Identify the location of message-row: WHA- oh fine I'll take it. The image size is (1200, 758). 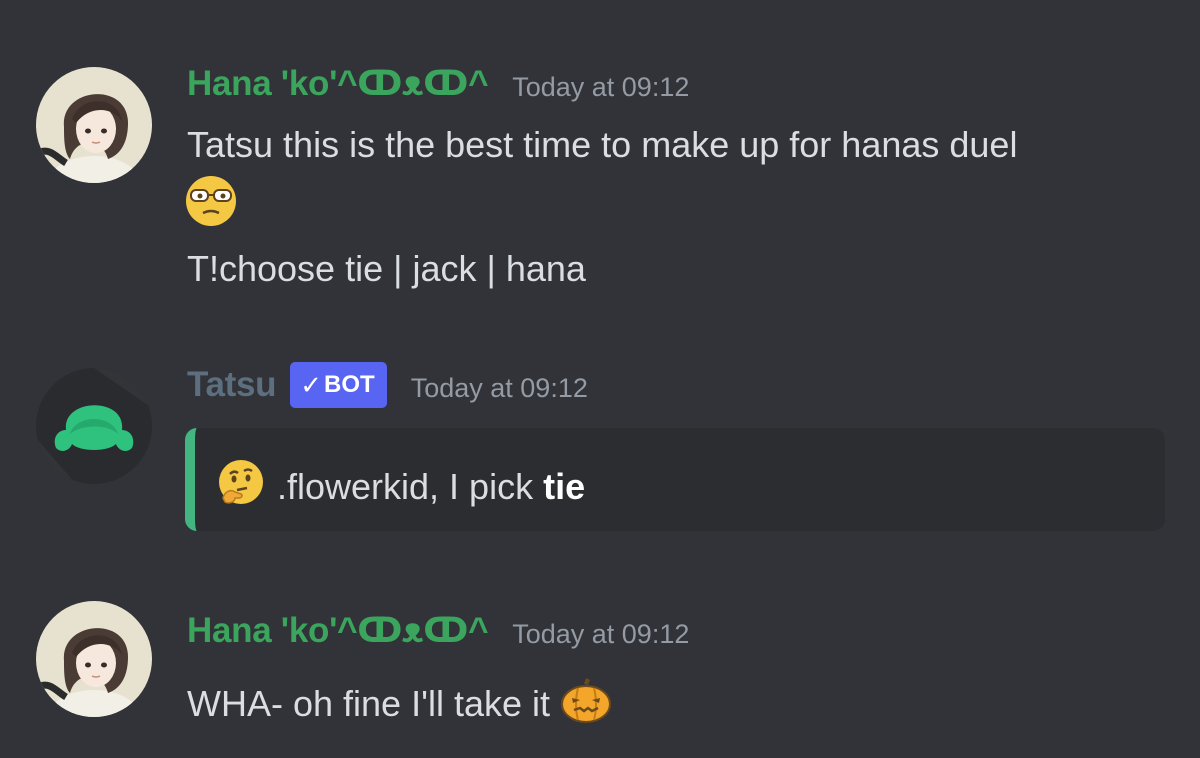
(399, 703).